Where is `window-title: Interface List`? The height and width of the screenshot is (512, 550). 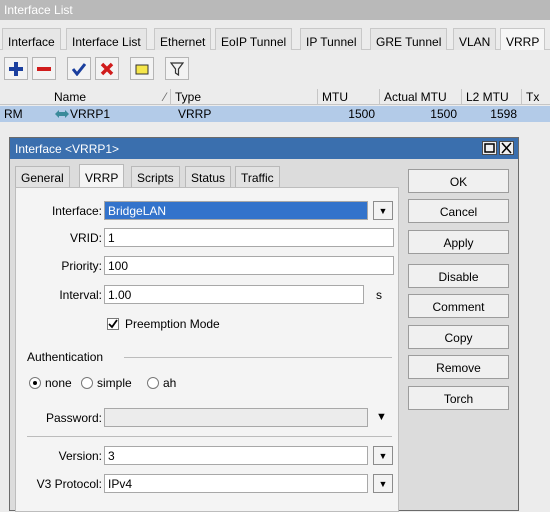
window-title: Interface List is located at coordinates (275, 10).